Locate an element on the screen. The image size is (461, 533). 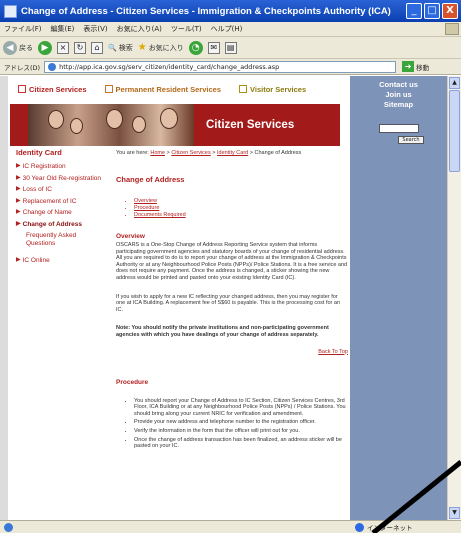
join-us-link: Join us is located at coordinates (398, 95).